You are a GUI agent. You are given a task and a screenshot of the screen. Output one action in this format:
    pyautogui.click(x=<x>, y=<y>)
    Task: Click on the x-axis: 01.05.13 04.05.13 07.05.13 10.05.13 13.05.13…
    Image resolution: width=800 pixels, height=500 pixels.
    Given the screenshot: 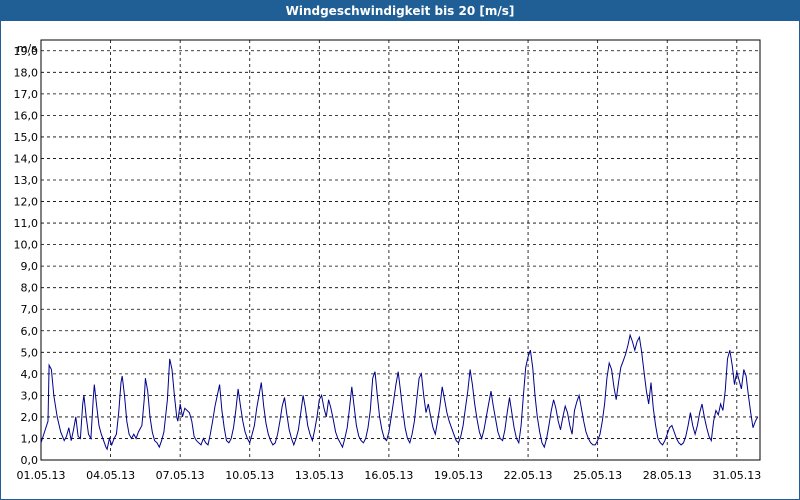 What is the action you would take?
    pyautogui.click(x=389, y=475)
    